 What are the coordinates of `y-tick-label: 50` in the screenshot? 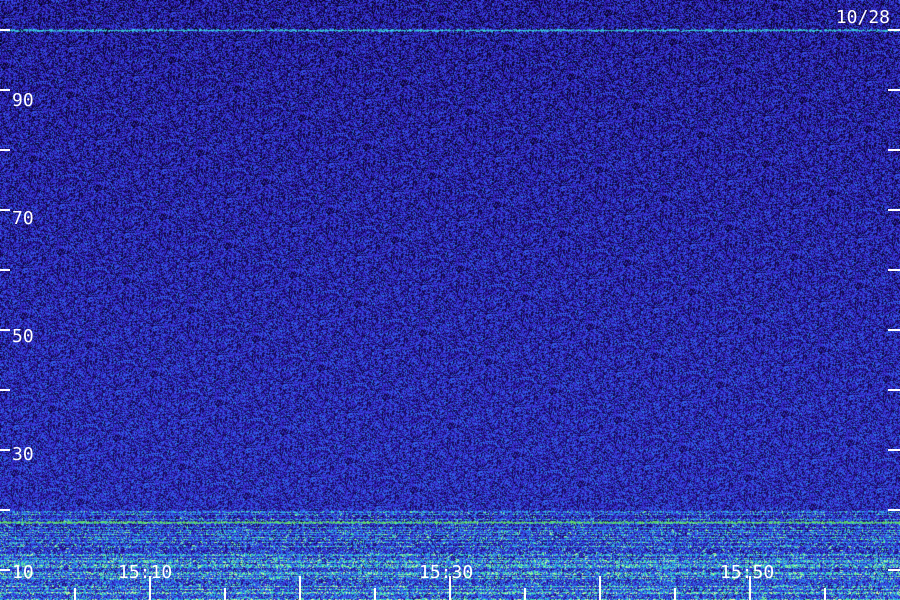 It's located at (23, 336).